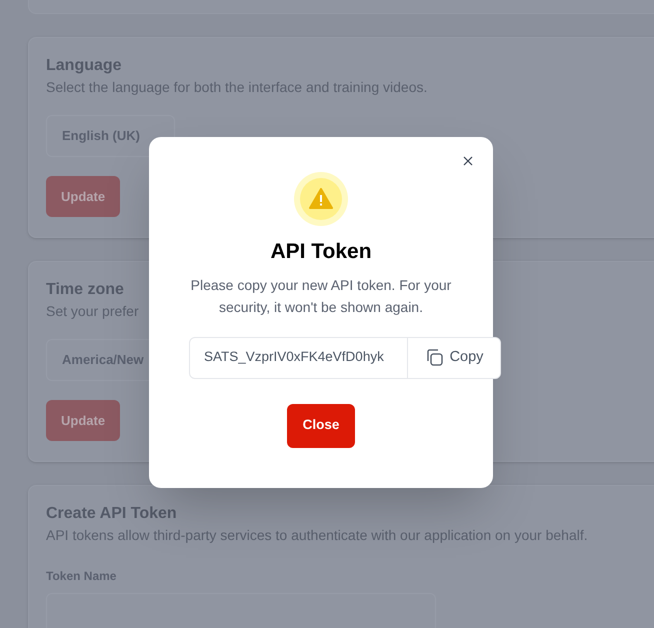 This screenshot has width=654, height=628. I want to click on token-value: SATS_VzprIV0xFK4eVfD0hyk, so click(294, 357).